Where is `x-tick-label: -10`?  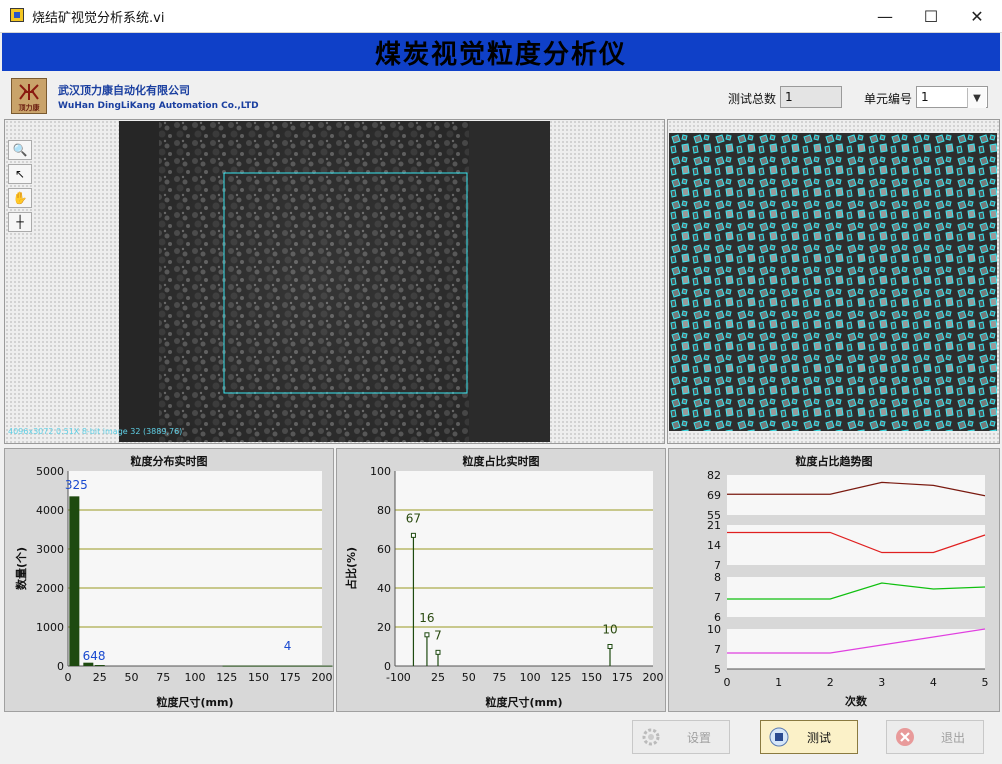 x-tick-label: -10 is located at coordinates (395, 677).